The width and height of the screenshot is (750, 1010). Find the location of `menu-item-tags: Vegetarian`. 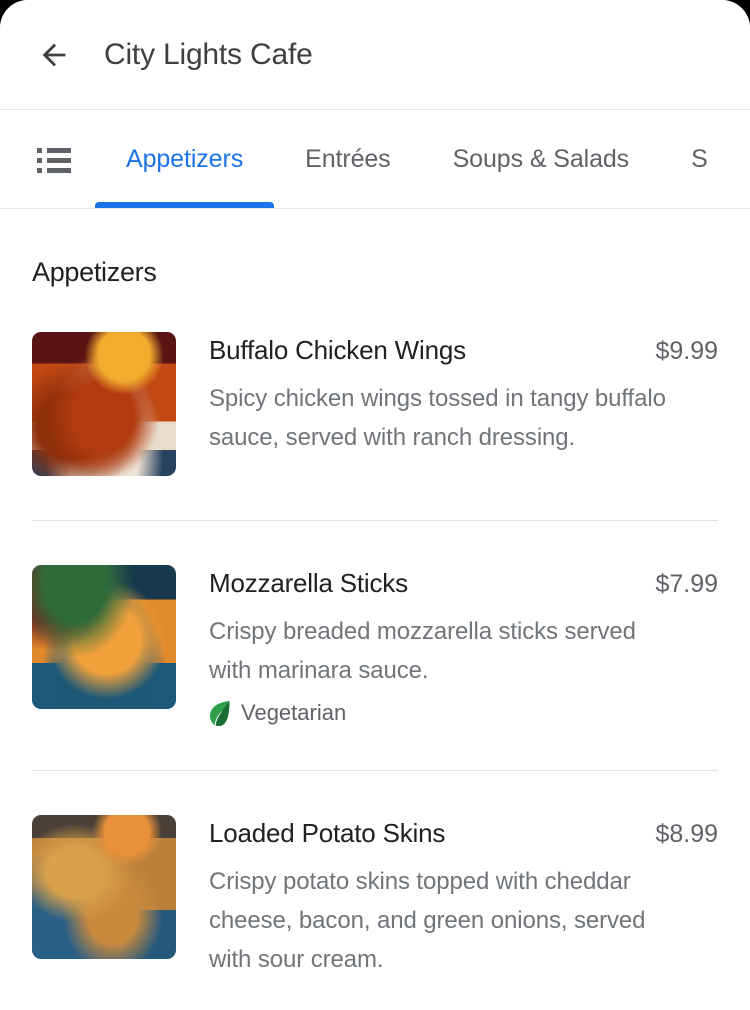

menu-item-tags: Vegetarian is located at coordinates (463, 713).